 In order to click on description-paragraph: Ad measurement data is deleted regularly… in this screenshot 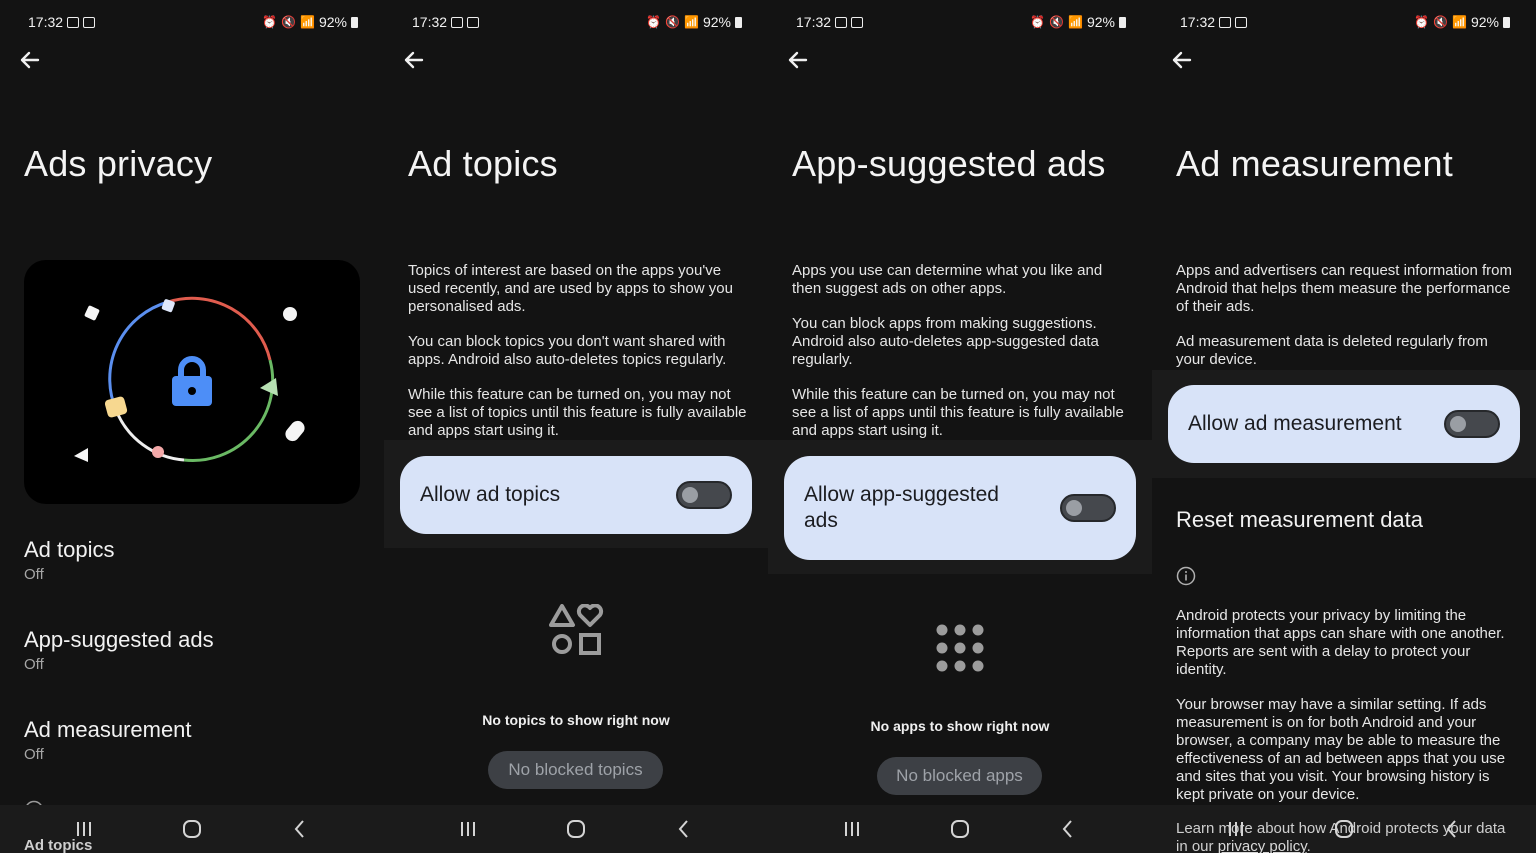, I will do `click(1332, 350)`.